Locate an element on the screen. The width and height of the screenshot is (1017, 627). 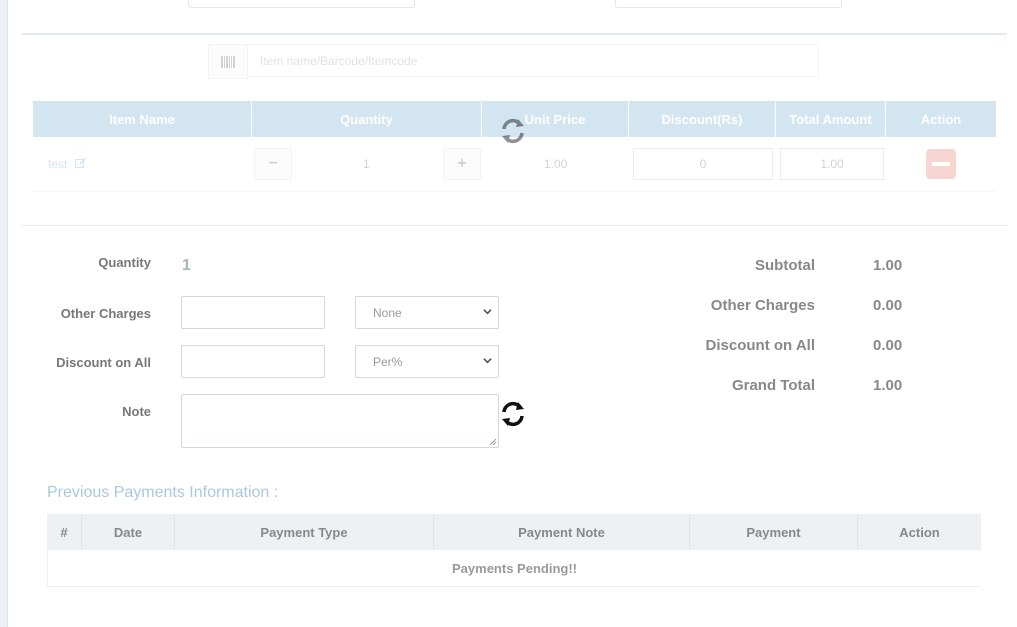
payments-title: Previous Payments Information : is located at coordinates (163, 492).